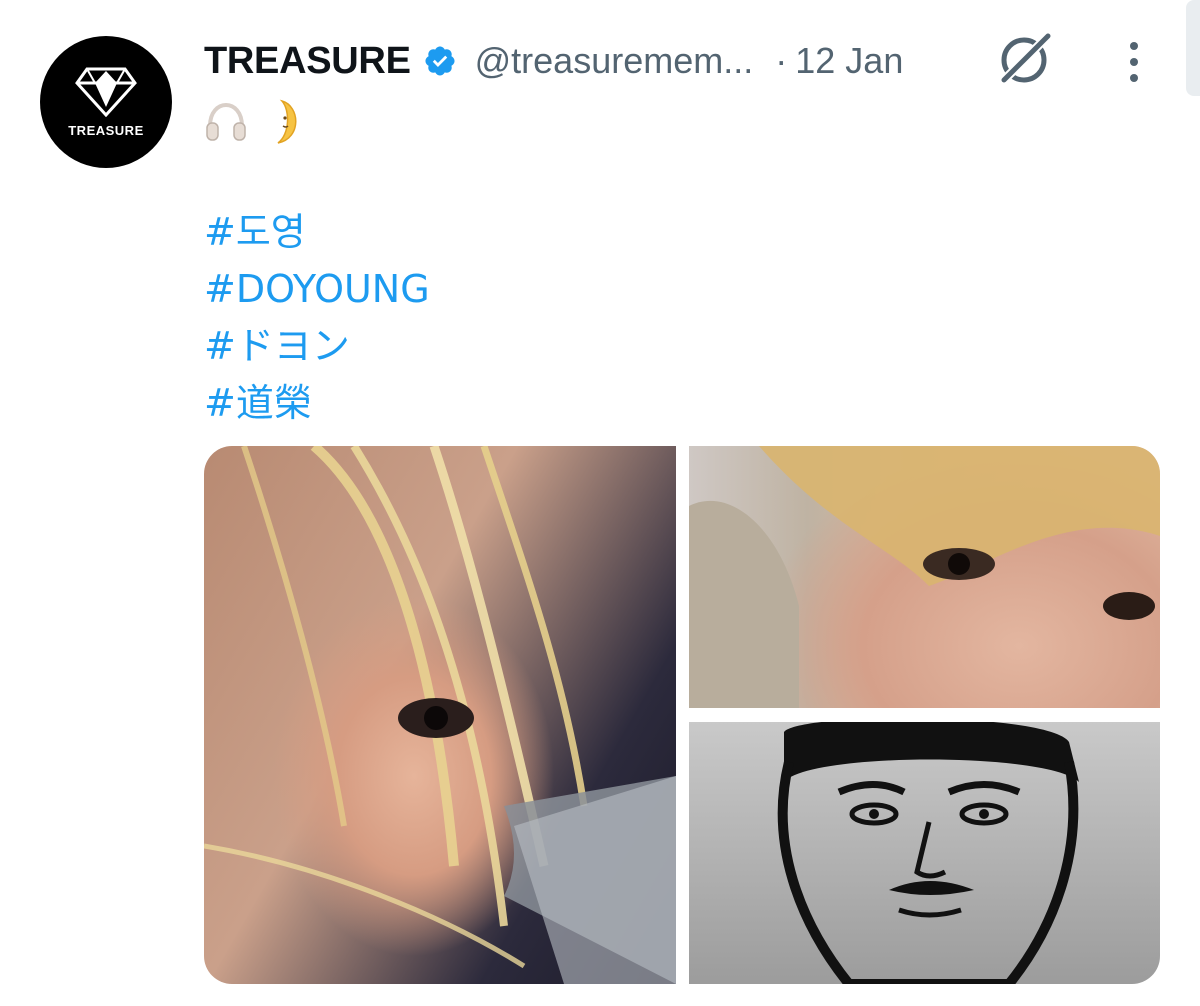  What do you see at coordinates (1026, 58) in the screenshot?
I see `grok-icon` at bounding box center [1026, 58].